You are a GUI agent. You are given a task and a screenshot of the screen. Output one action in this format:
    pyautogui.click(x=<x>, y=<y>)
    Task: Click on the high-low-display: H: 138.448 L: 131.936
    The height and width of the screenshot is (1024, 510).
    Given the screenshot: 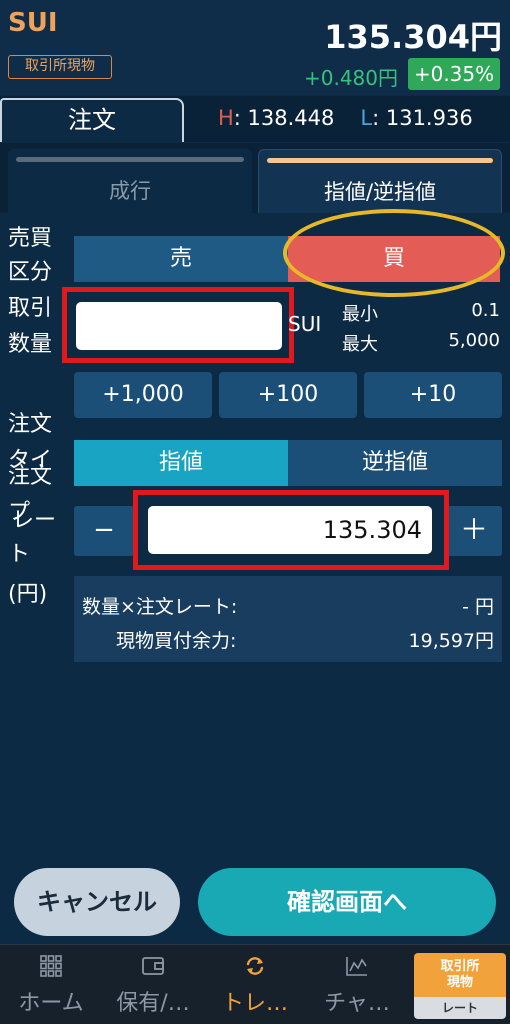 What is the action you would take?
    pyautogui.click(x=345, y=118)
    